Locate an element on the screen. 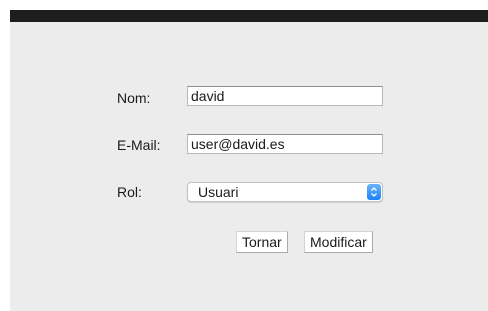 The height and width of the screenshot is (311, 488). modify-button: Modificar is located at coordinates (338, 242).